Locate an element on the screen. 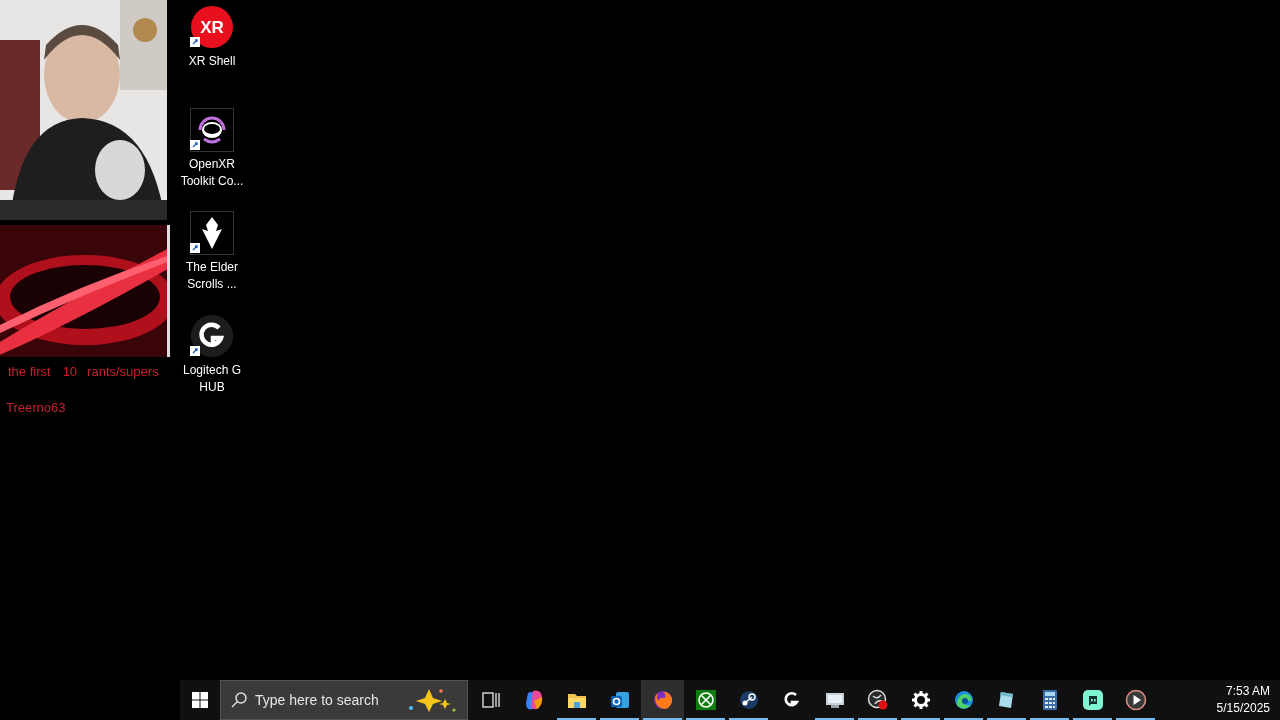 This screenshot has height=720, width=1280. username: Treerno63 is located at coordinates (36, 407).